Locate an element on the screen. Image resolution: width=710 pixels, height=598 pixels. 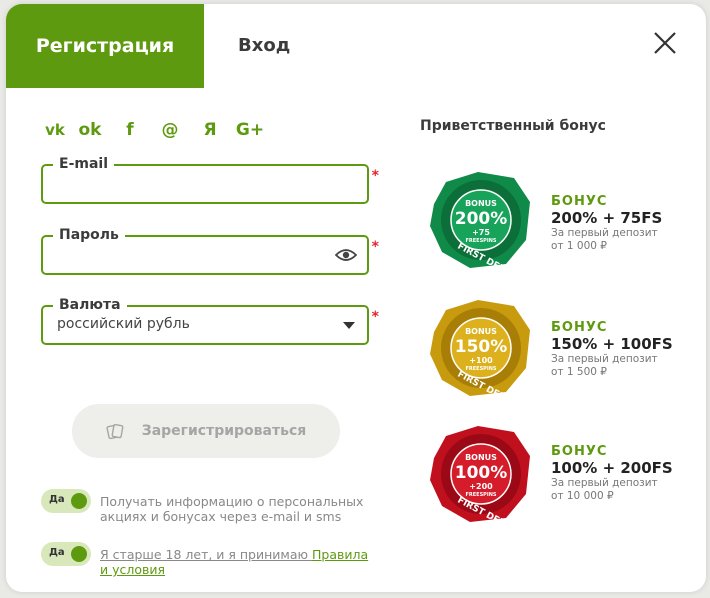
eye-icon is located at coordinates (346, 255).